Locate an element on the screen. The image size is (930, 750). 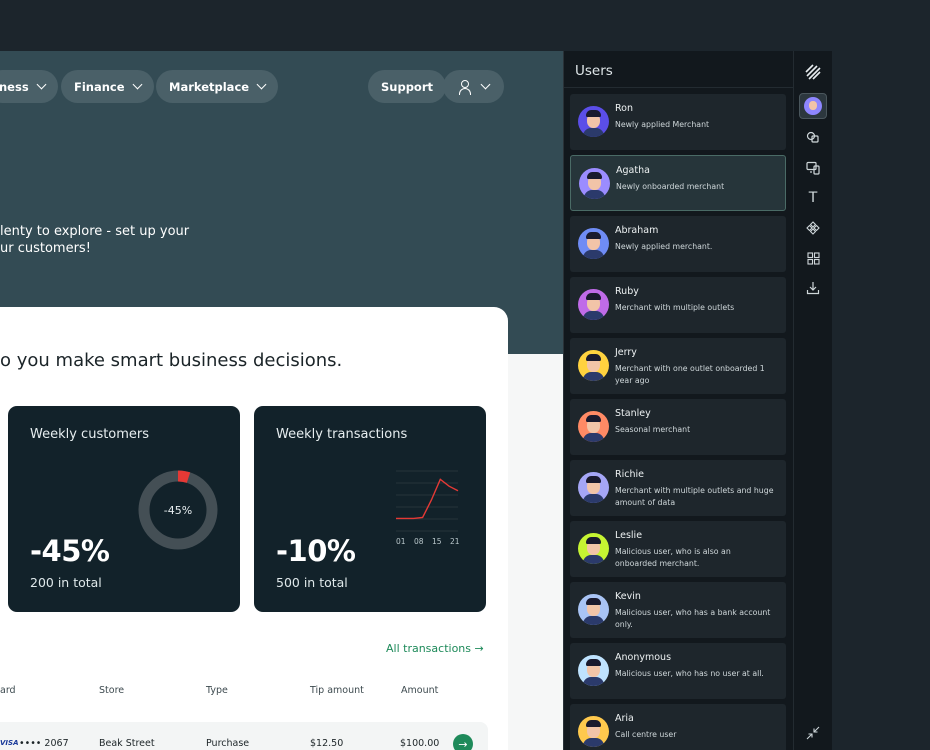
user-description: Malicious user, who has no user at all. is located at coordinates (689, 673).